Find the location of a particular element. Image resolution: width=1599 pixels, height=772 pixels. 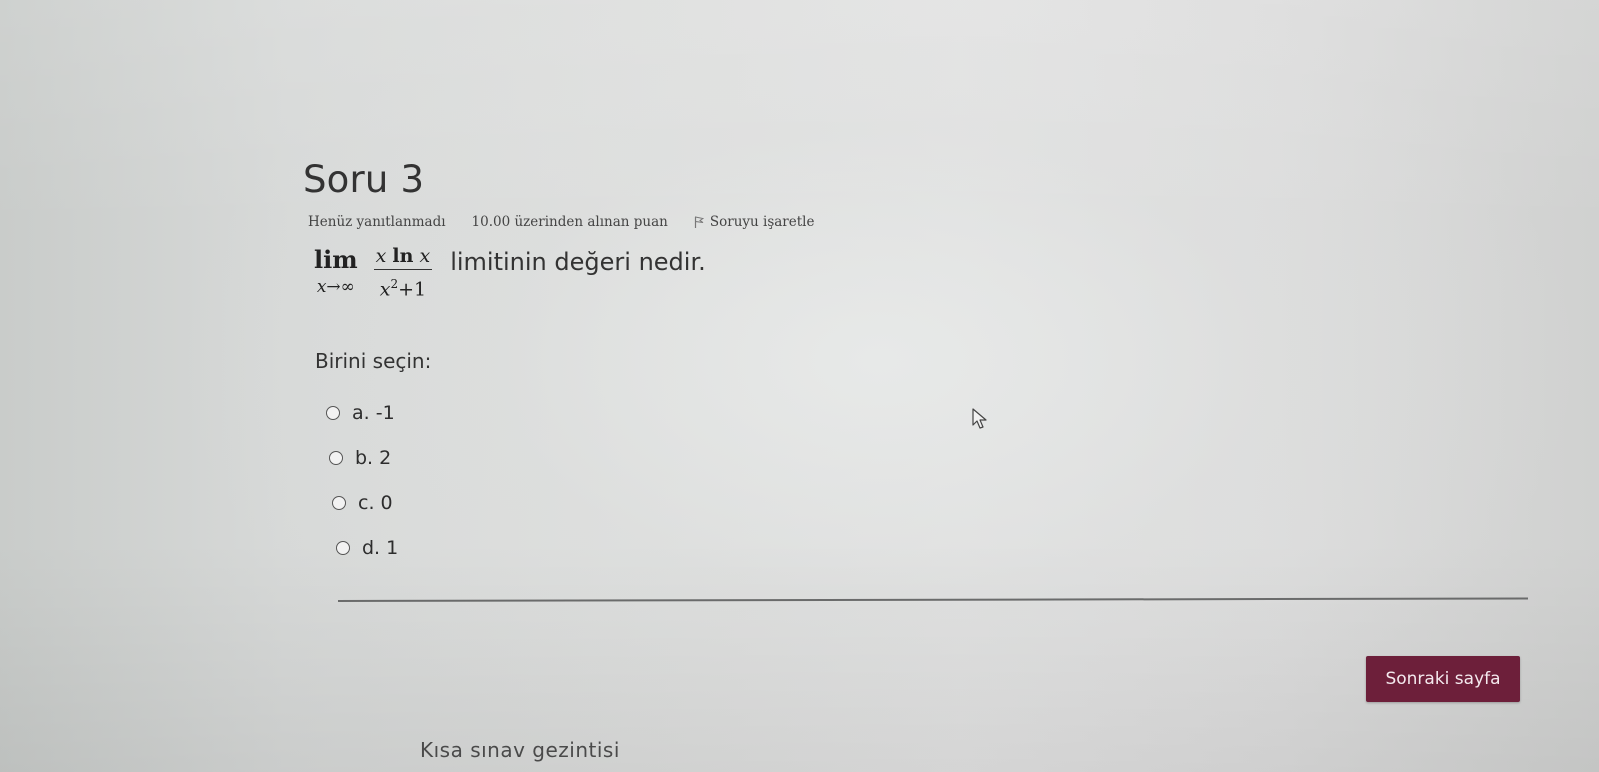

numerator-x2: x is located at coordinates (425, 256).